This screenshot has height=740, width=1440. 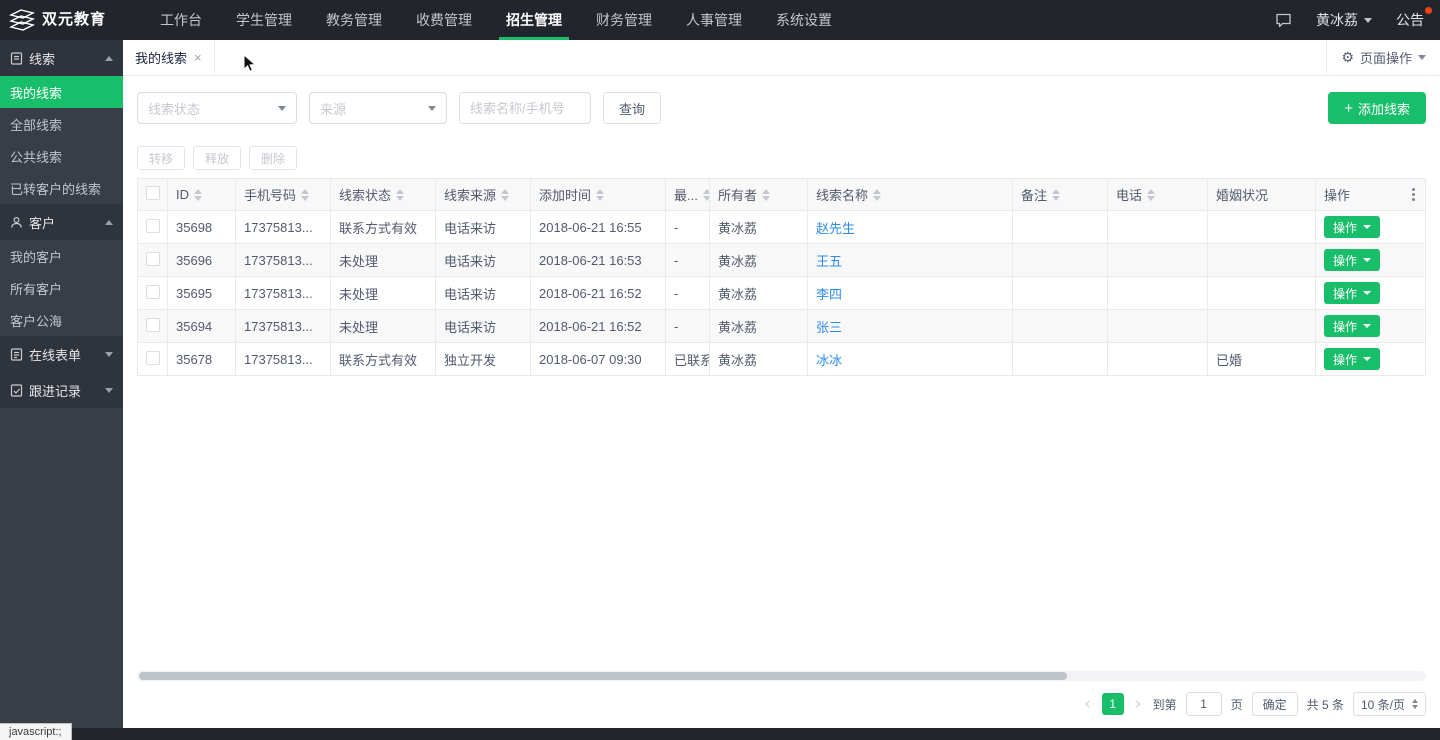 What do you see at coordinates (632, 108) in the screenshot?
I see `query-button: 查询` at bounding box center [632, 108].